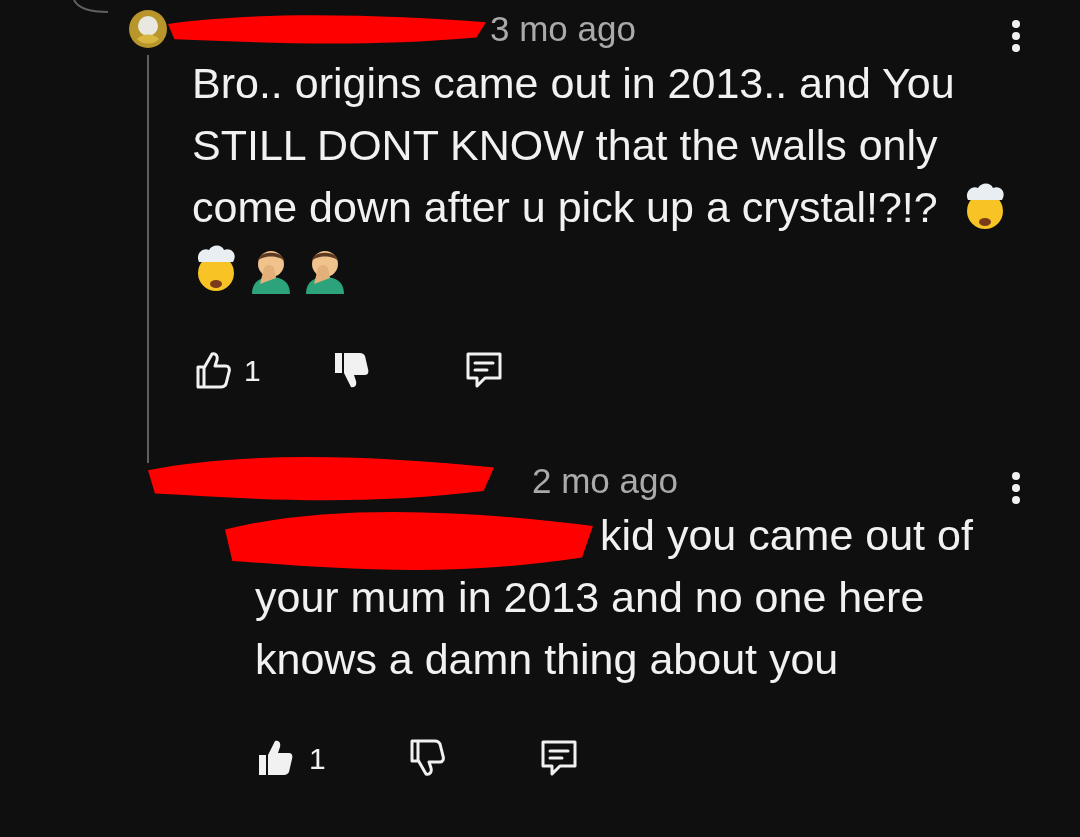 This screenshot has width=1080, height=837. I want to click on comment-time: 2 mo ago, so click(605, 480).